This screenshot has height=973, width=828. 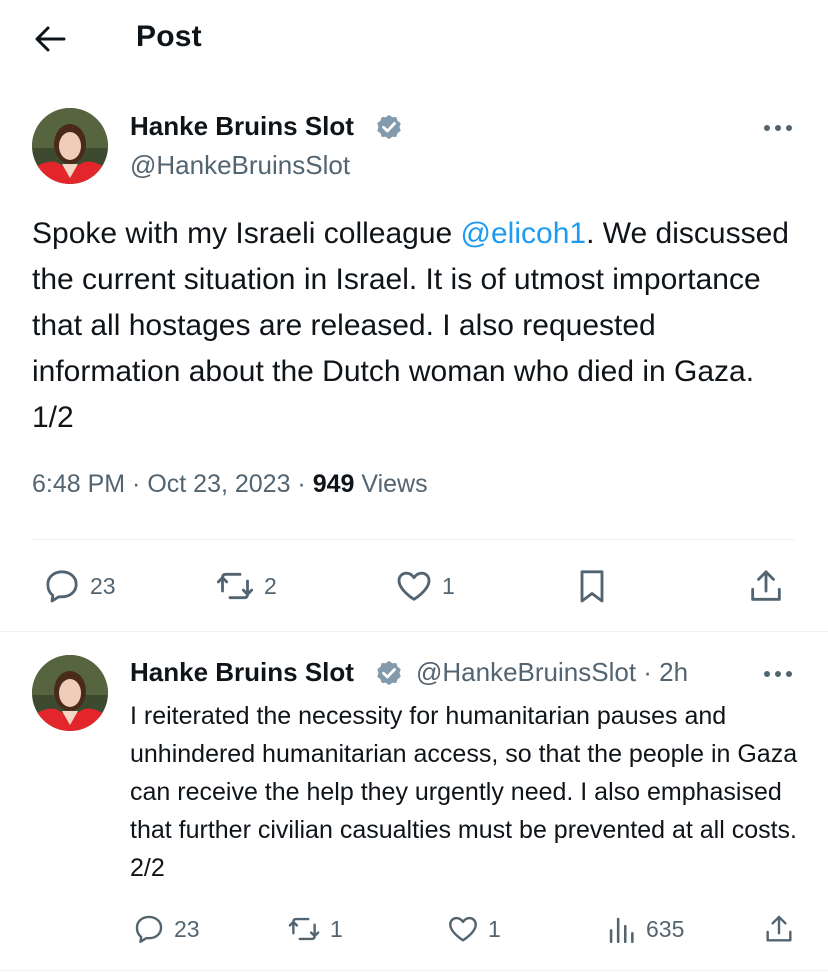 What do you see at coordinates (524, 233) in the screenshot?
I see `mention-link: @elicoh1` at bounding box center [524, 233].